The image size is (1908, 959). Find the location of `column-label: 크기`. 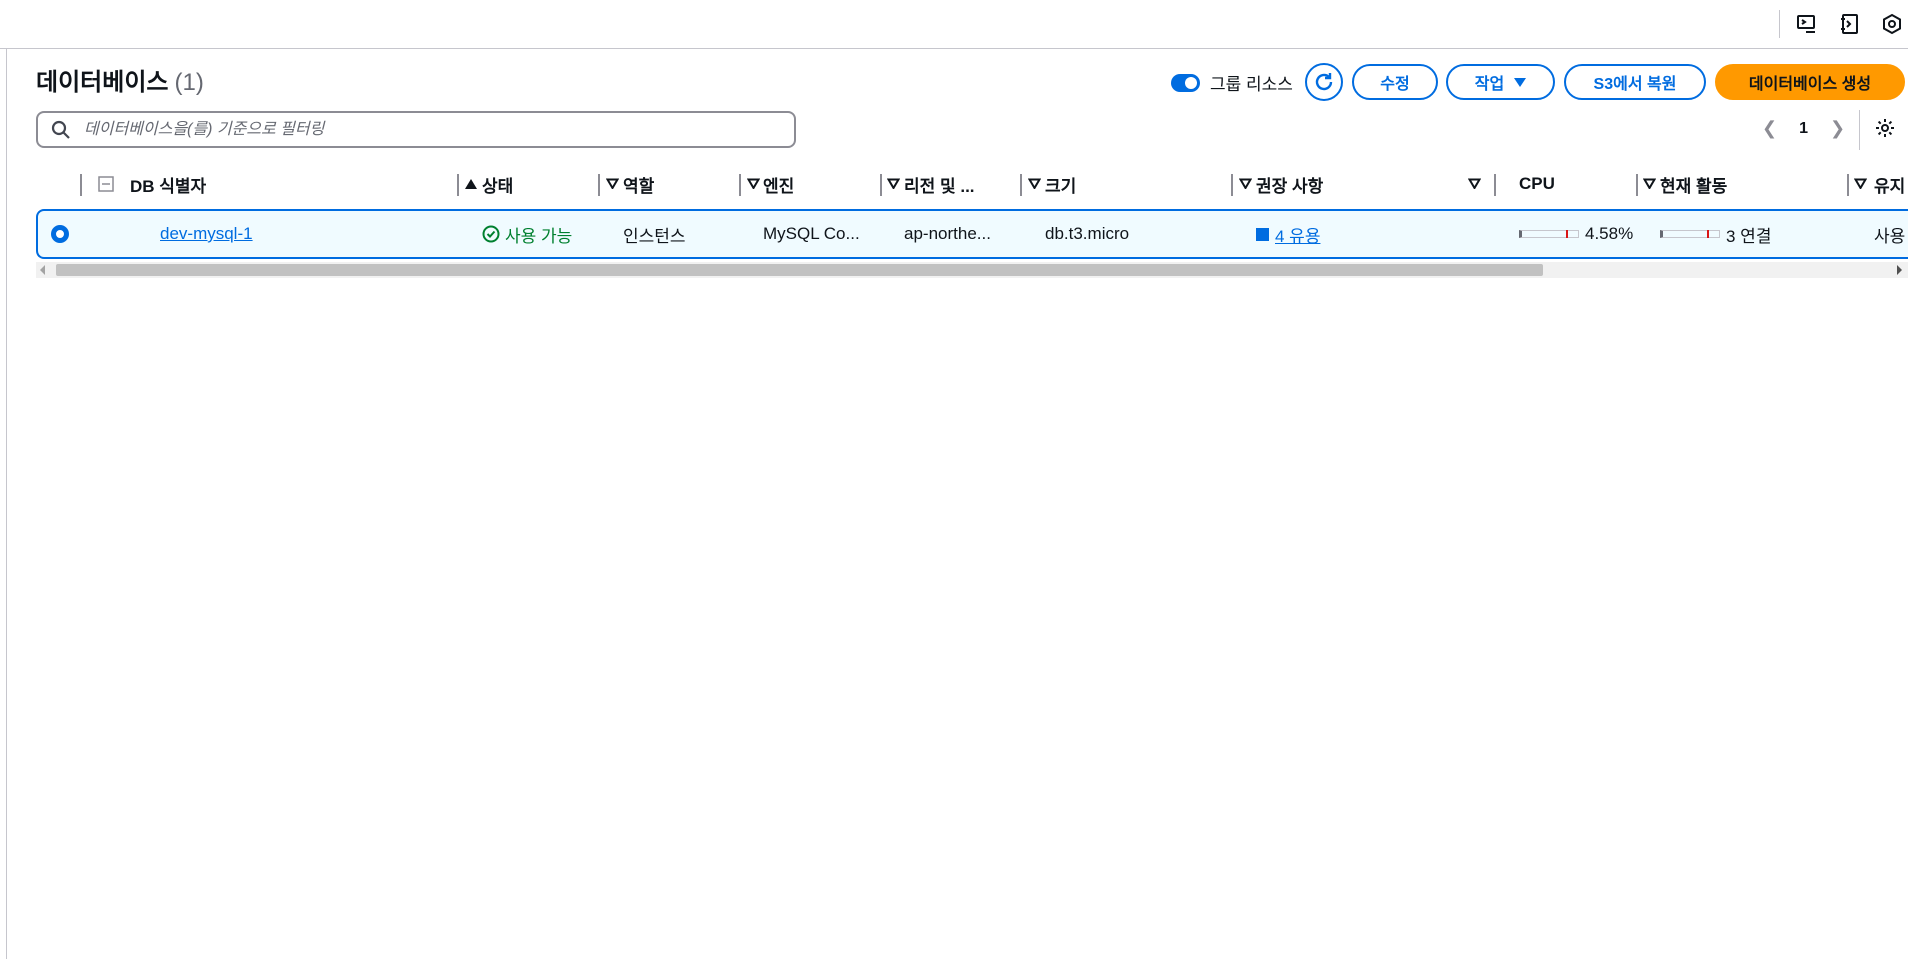

column-label: 크기 is located at coordinates (1061, 186).